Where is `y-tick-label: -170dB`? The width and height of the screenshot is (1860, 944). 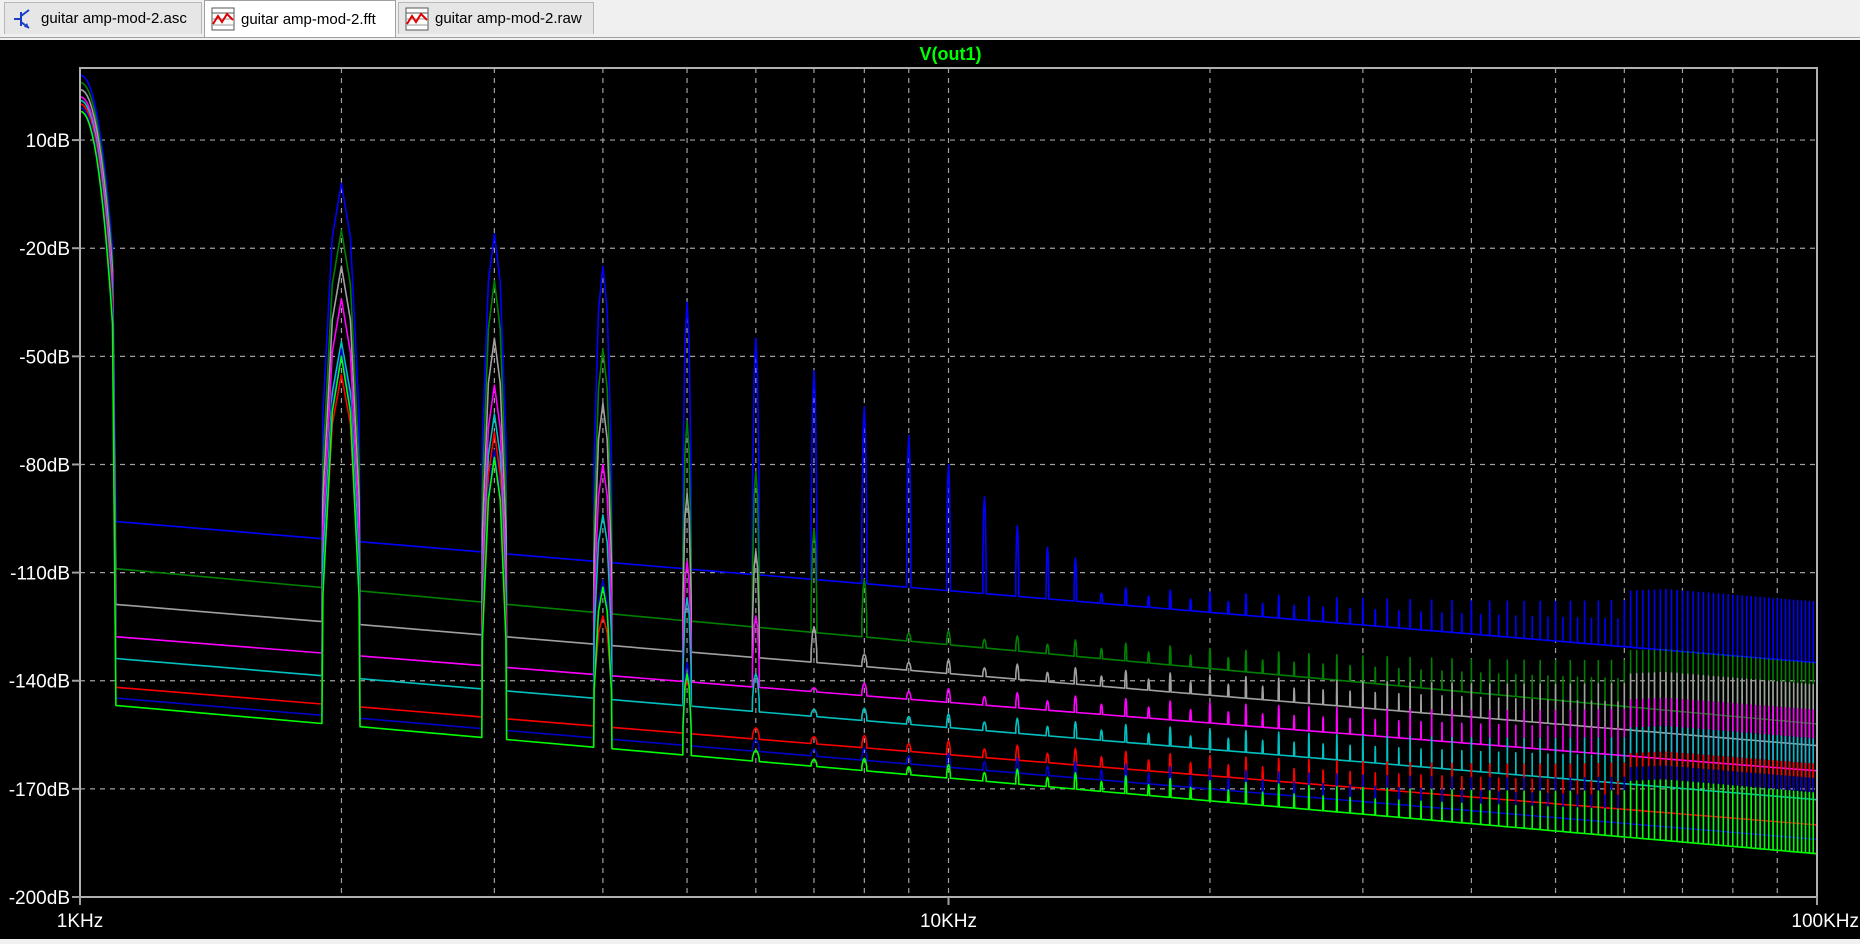
y-tick-label: -170dB is located at coordinates (39, 790).